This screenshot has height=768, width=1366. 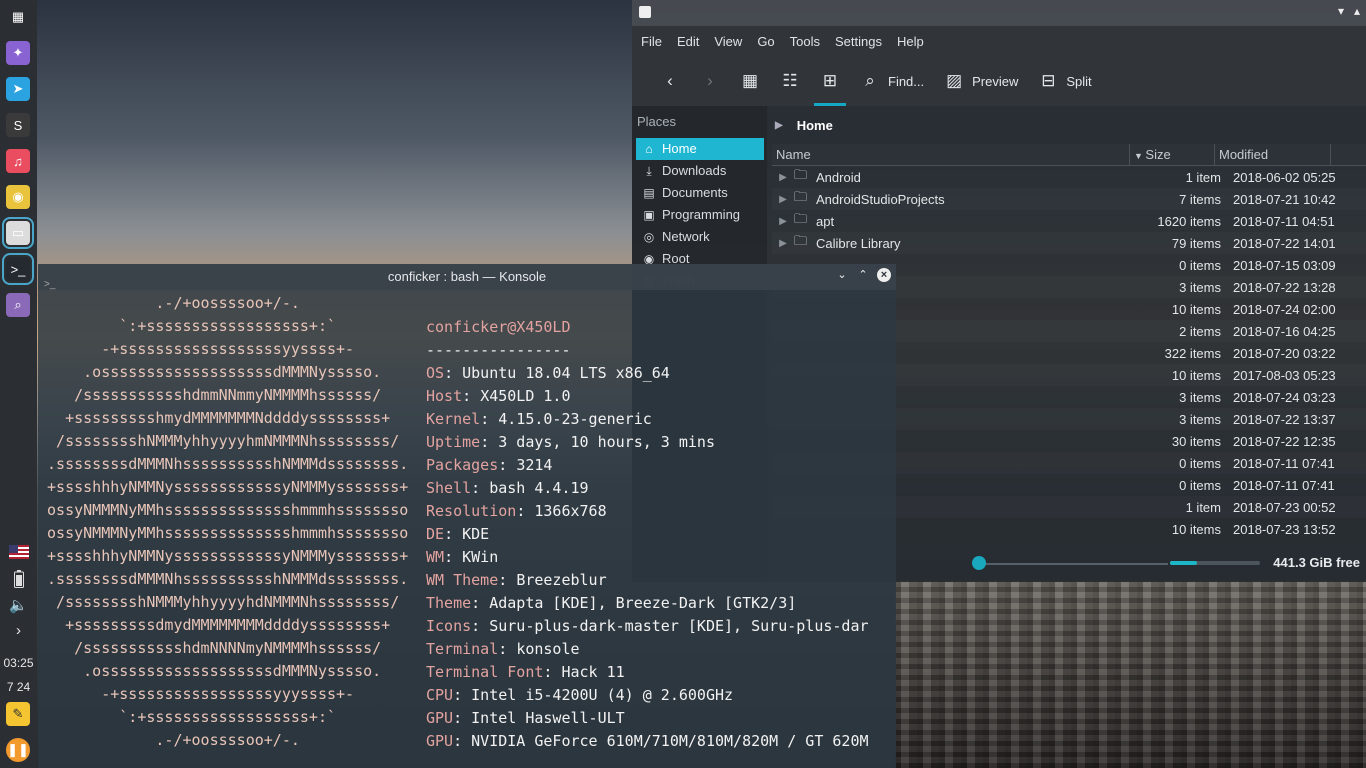 I want to click on menu-file: File, so click(x=651, y=41).